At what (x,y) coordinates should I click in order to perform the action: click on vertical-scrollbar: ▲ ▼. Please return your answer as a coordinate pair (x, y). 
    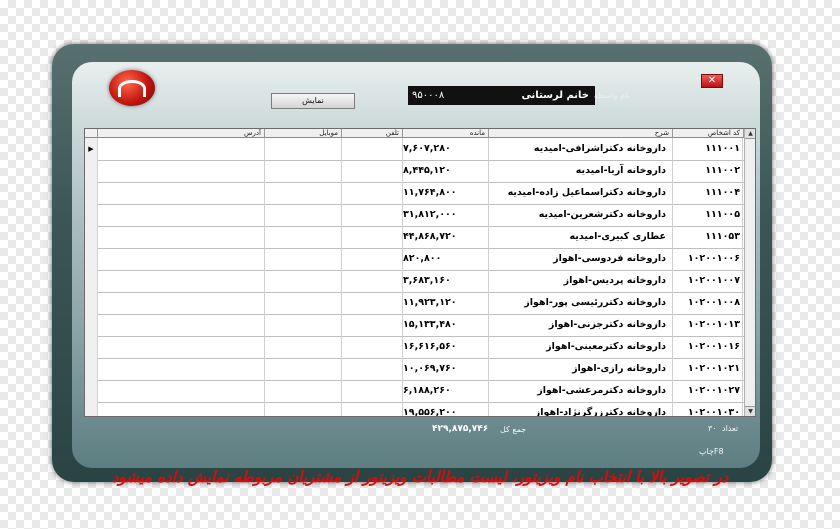
    Looking at the image, I should click on (749, 272).